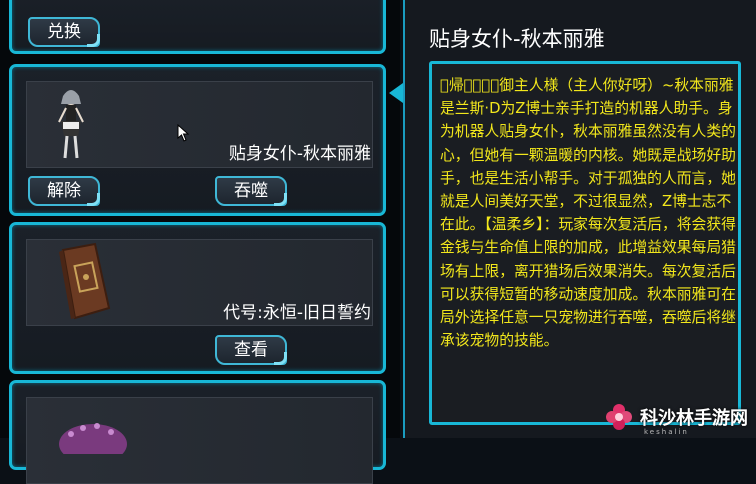  Describe the element at coordinates (197, 27) in the screenshot. I see `item-card-exchange: 兑换` at that location.